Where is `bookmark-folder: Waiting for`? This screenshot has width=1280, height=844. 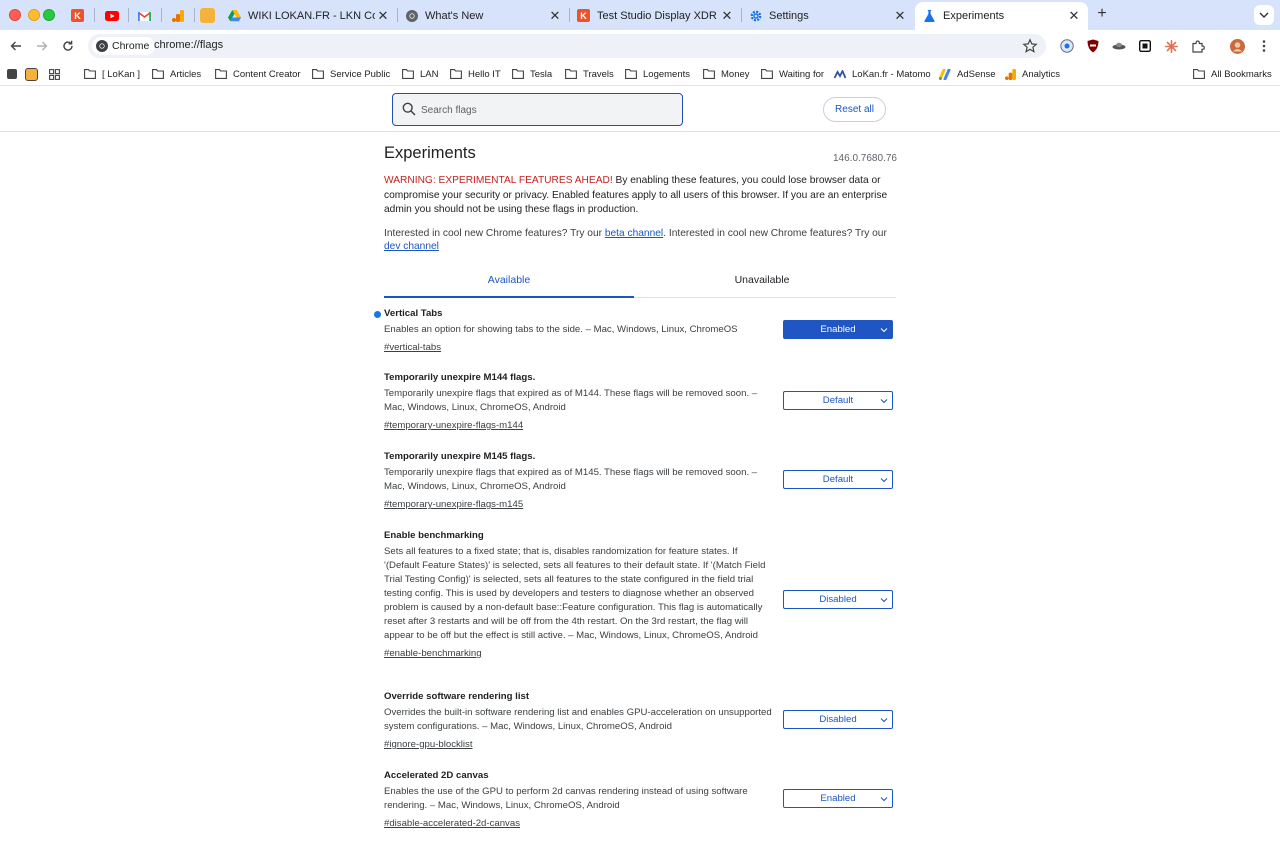 bookmark-folder: Waiting for is located at coordinates (792, 74).